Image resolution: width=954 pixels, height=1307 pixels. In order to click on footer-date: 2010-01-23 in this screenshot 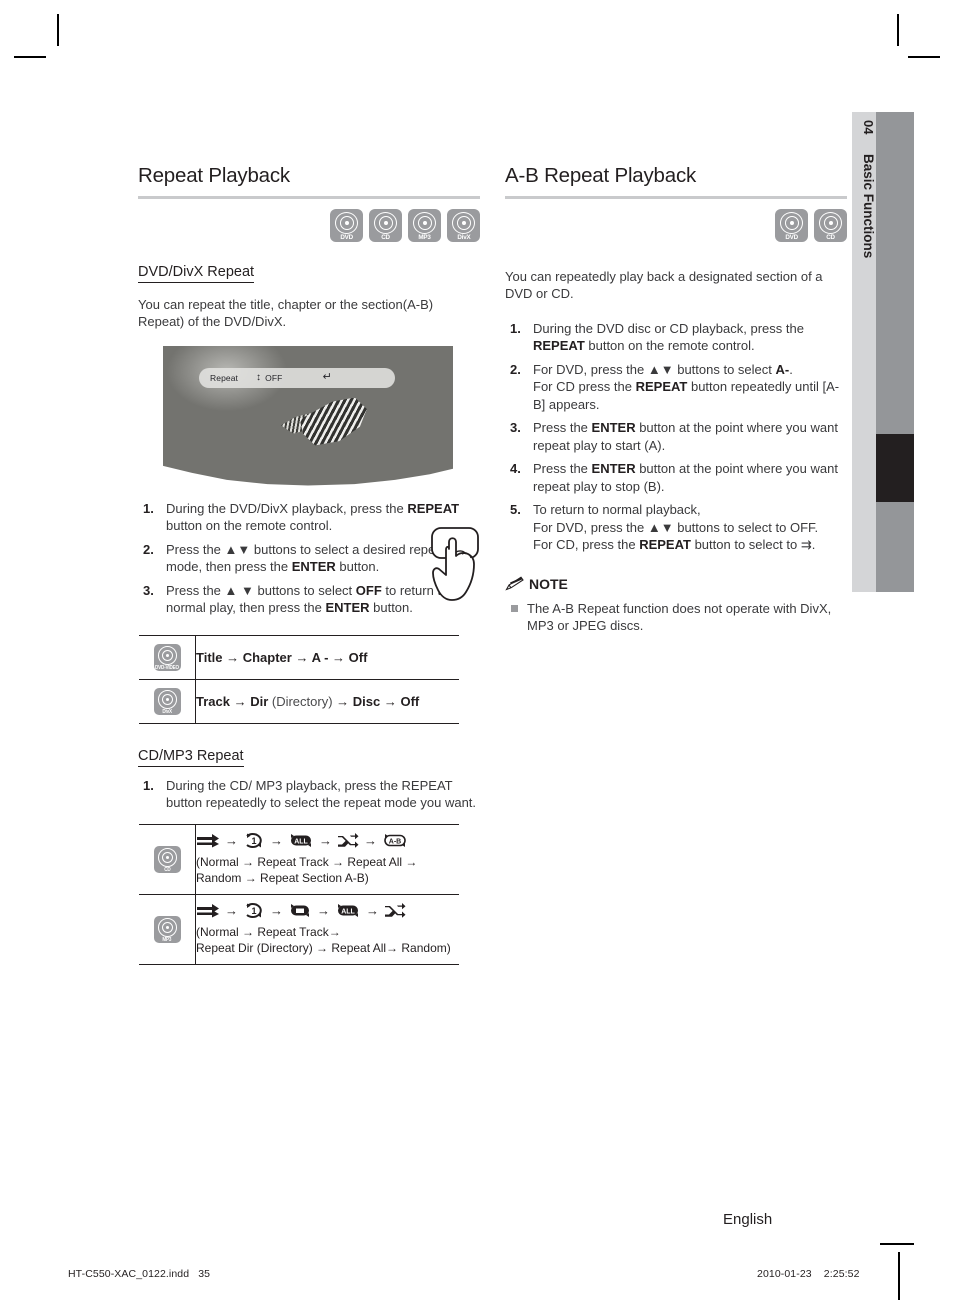, I will do `click(784, 1274)`.